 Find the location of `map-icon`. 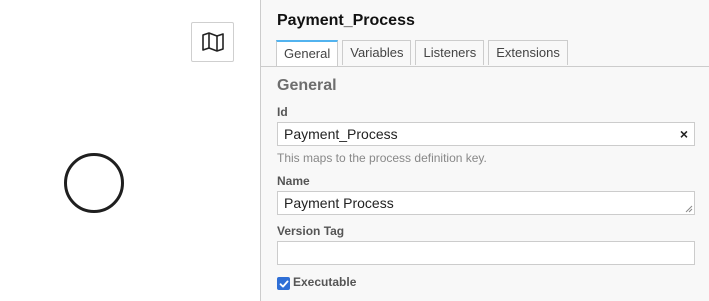

map-icon is located at coordinates (212, 42).